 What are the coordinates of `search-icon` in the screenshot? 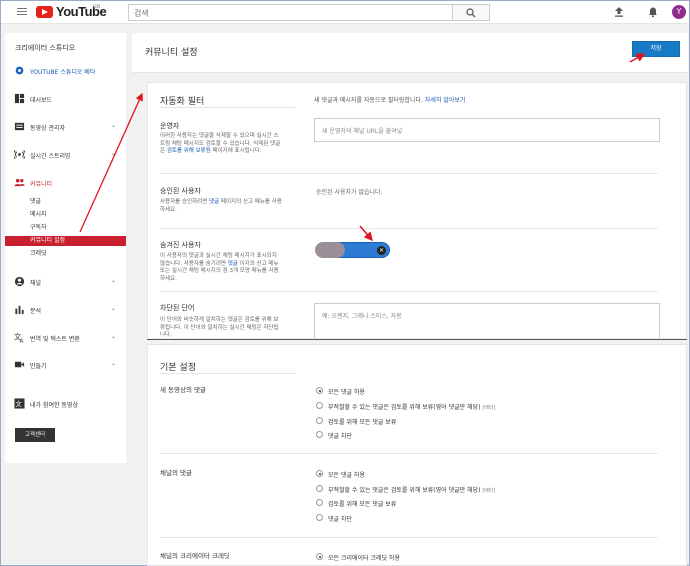 It's located at (471, 13).